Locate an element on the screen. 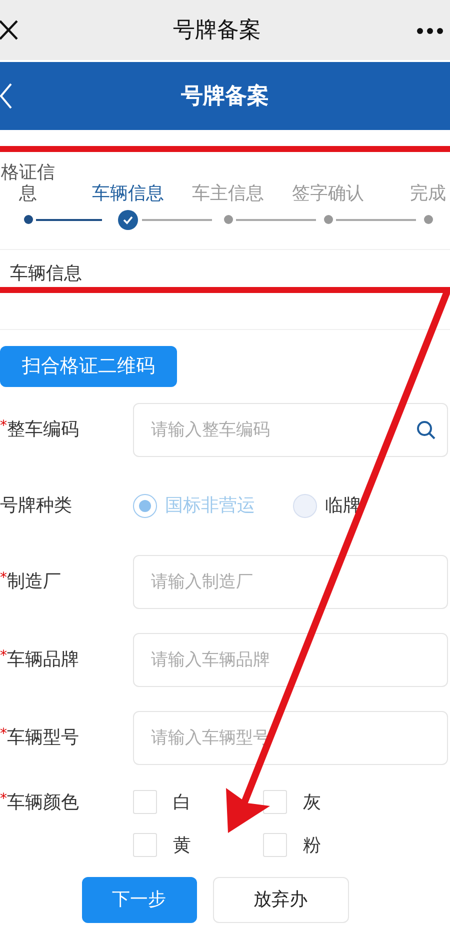  checkbox-label: 粉 is located at coordinates (312, 846).